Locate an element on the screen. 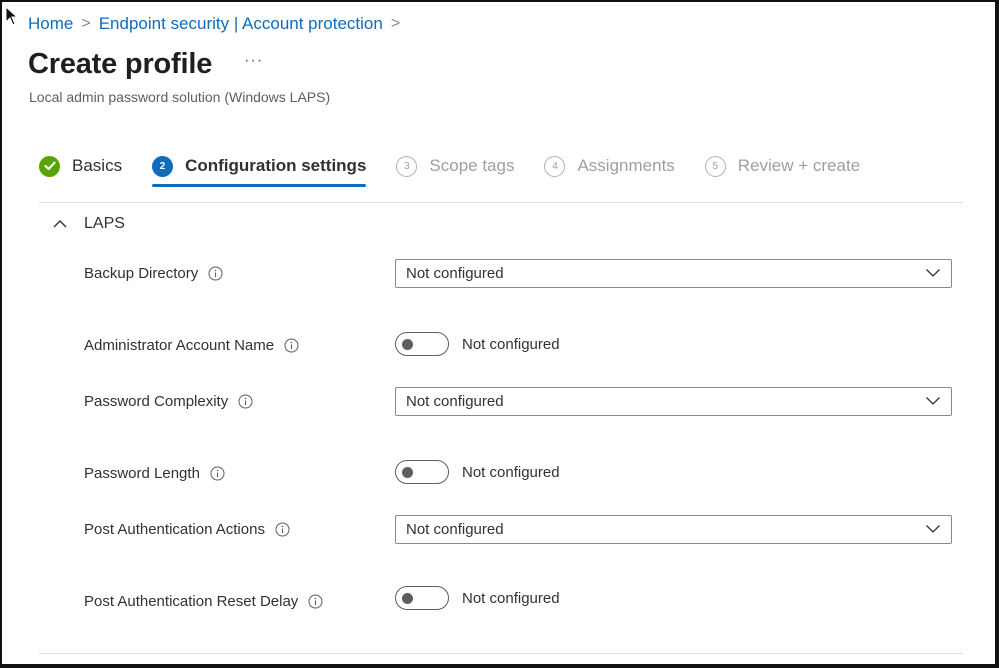 The width and height of the screenshot is (999, 668). step-number: 5 is located at coordinates (715, 166).